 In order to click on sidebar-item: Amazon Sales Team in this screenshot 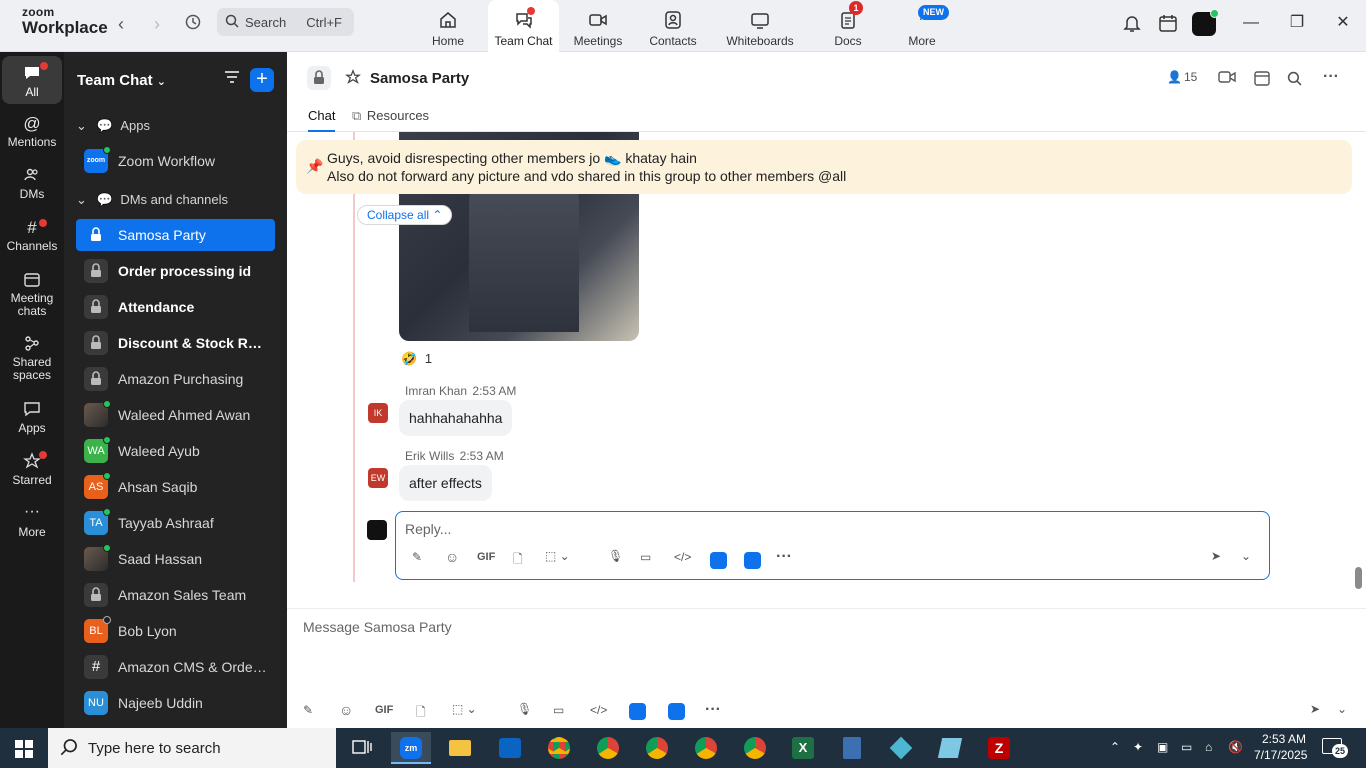, I will do `click(175, 595)`.